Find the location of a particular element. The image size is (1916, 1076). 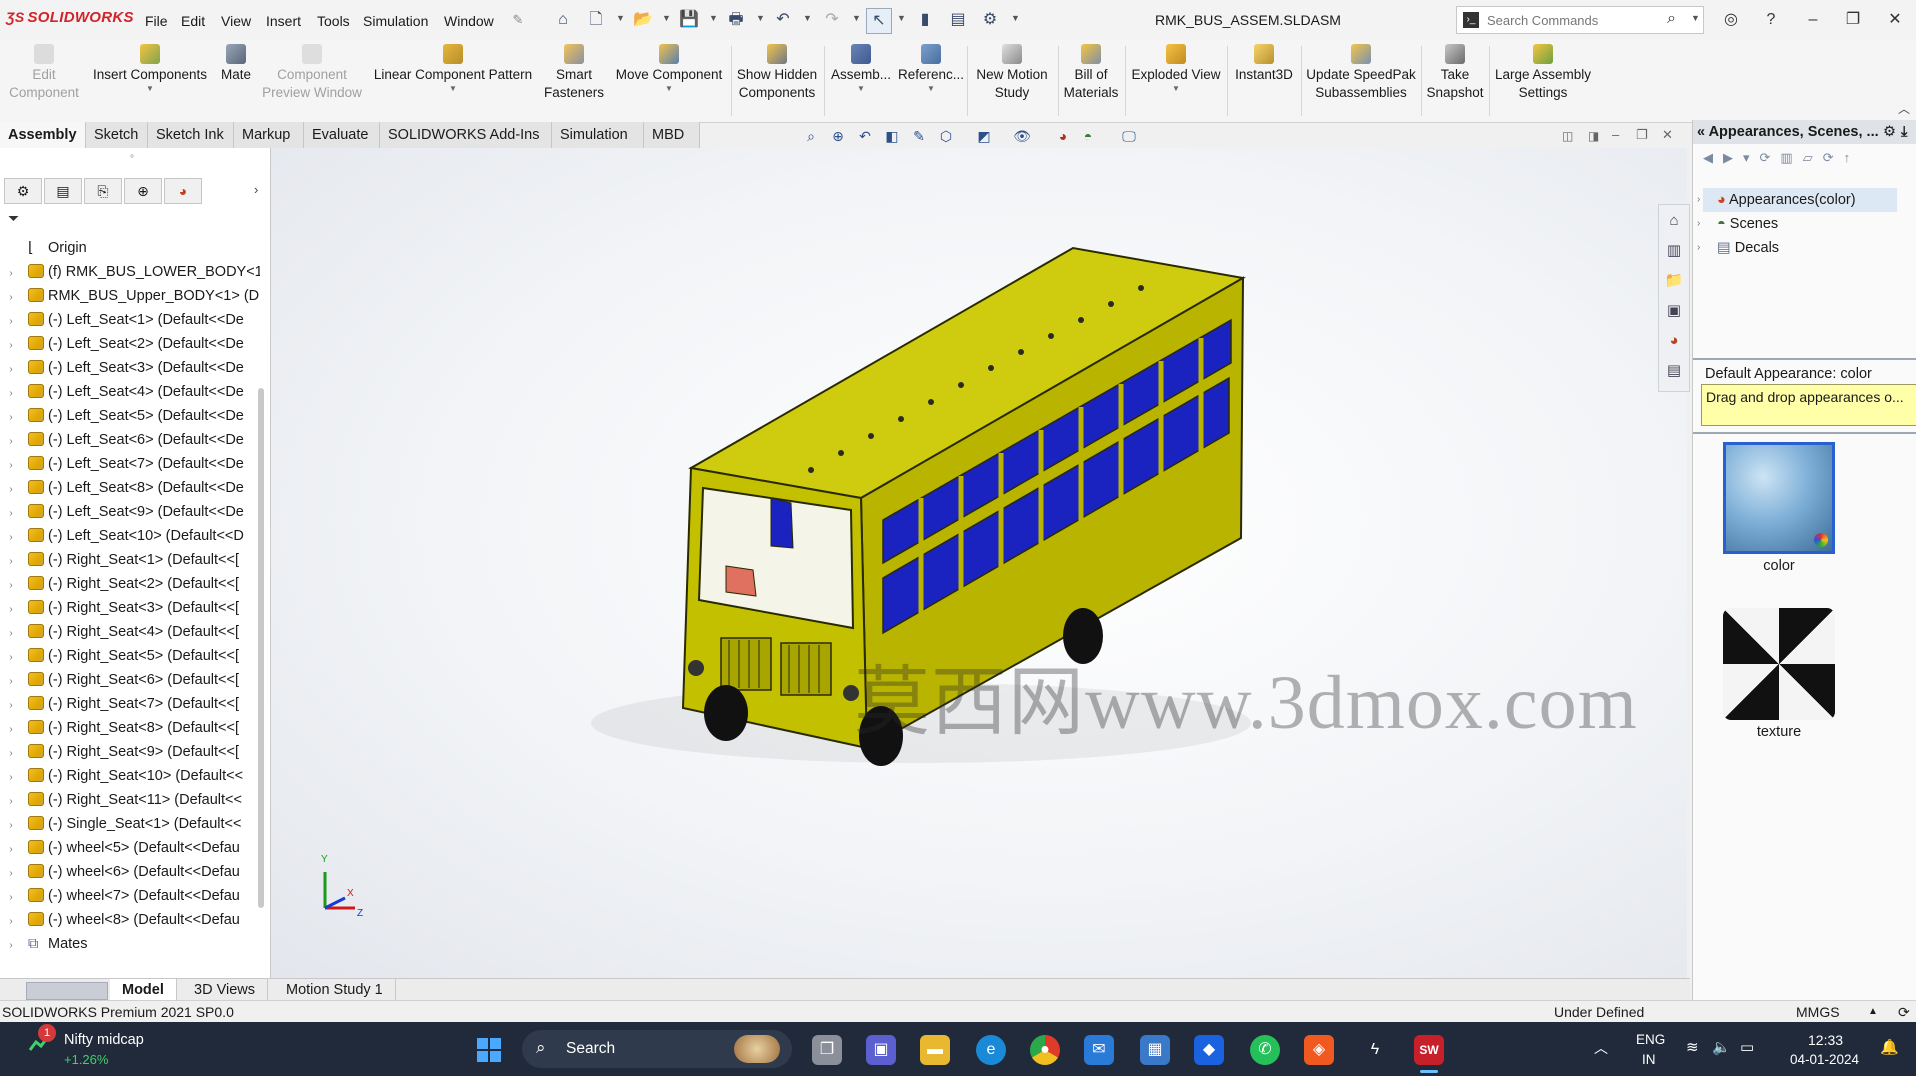

tree-item-component: › (-) Left_Seat<10> (Default<<D is located at coordinates (132, 536).